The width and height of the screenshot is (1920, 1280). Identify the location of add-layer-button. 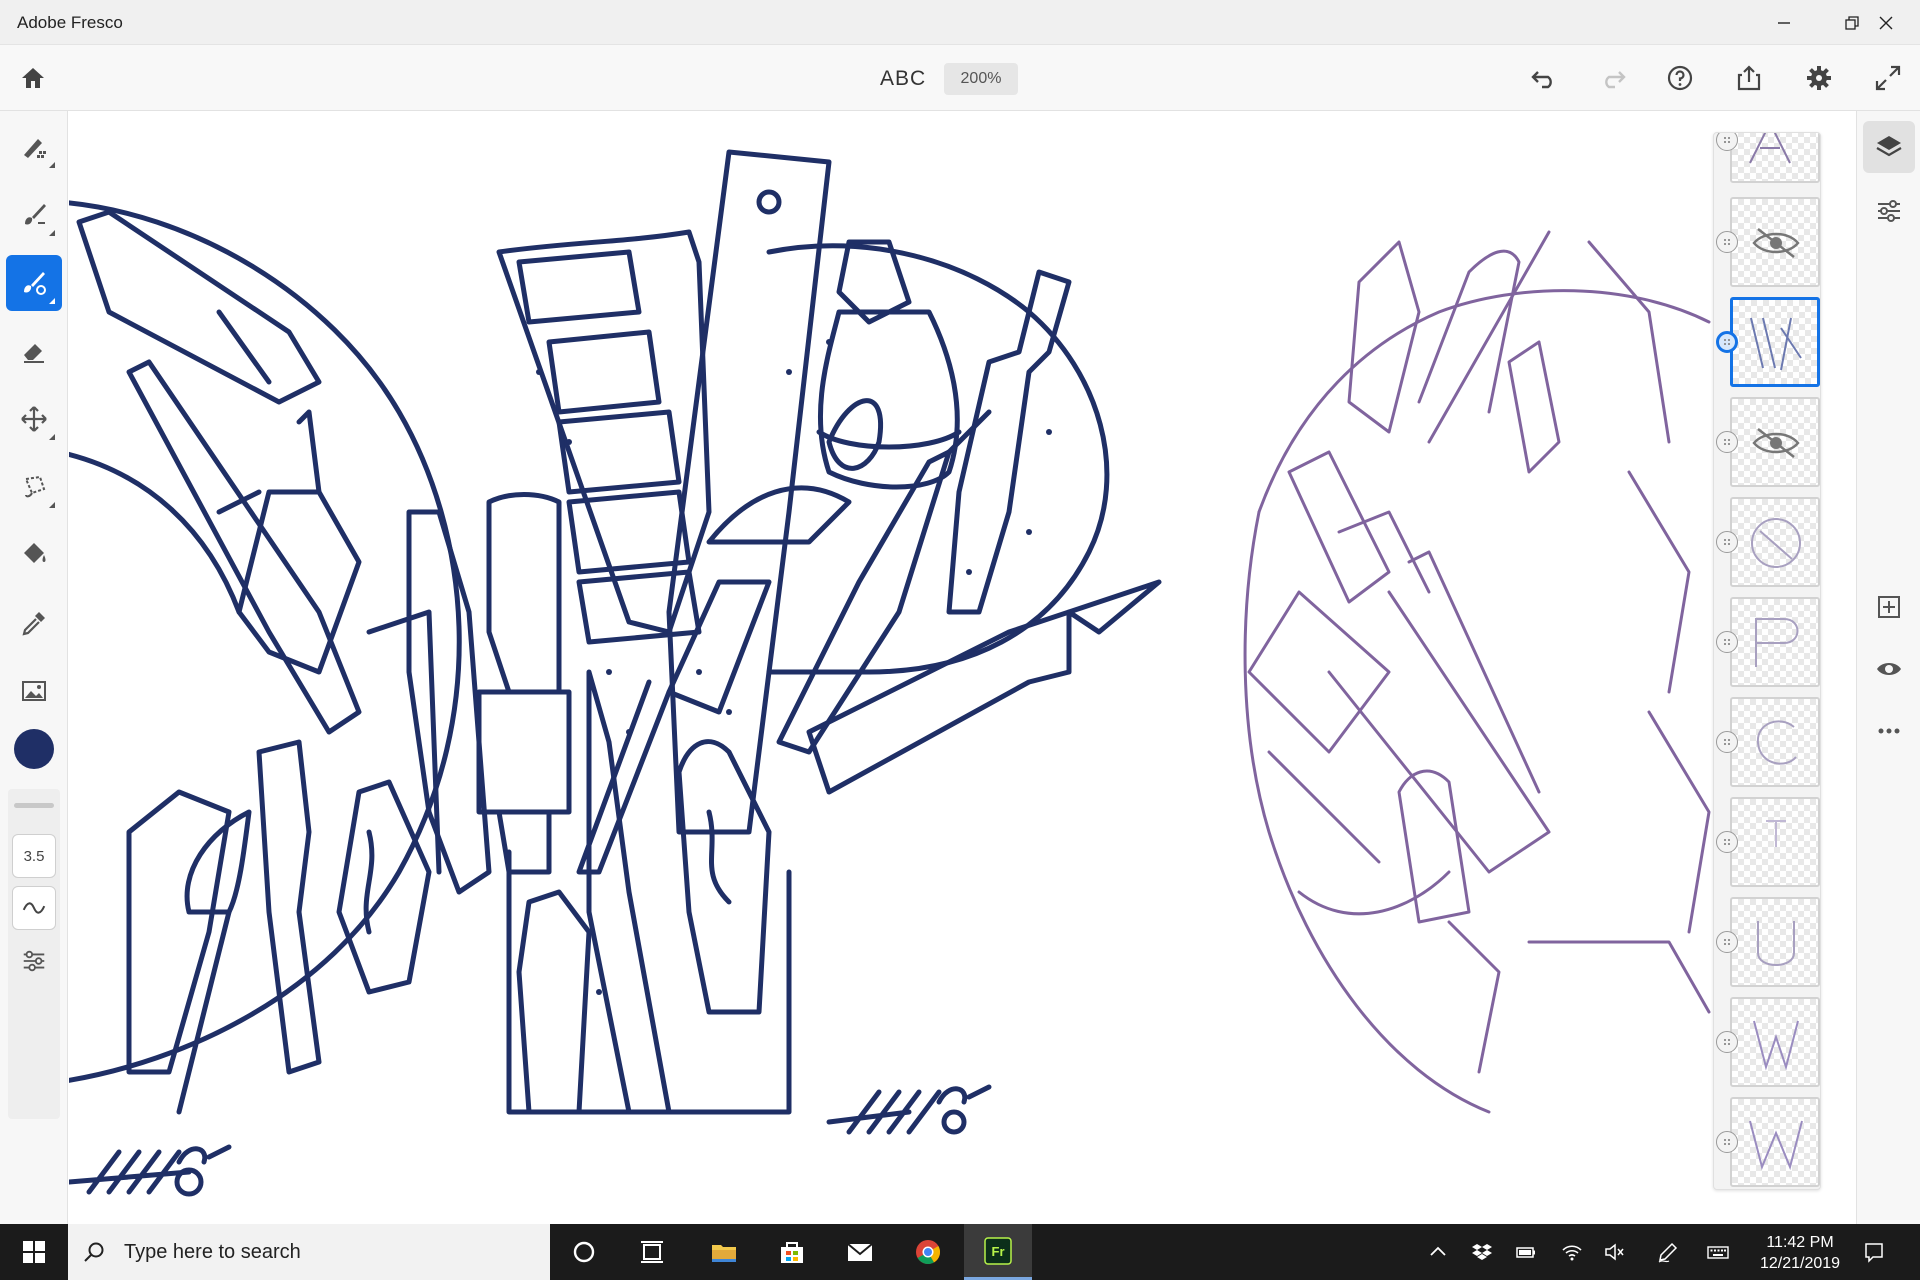
(1889, 607).